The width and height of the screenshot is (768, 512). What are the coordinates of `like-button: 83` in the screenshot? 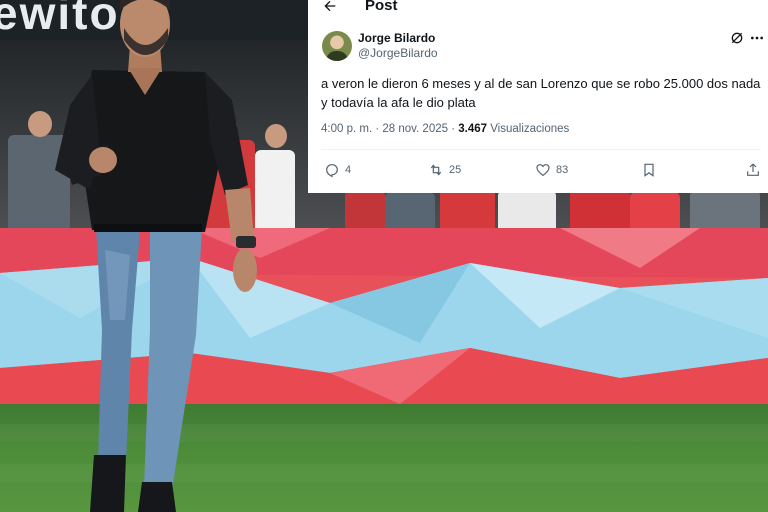 It's located at (551, 170).